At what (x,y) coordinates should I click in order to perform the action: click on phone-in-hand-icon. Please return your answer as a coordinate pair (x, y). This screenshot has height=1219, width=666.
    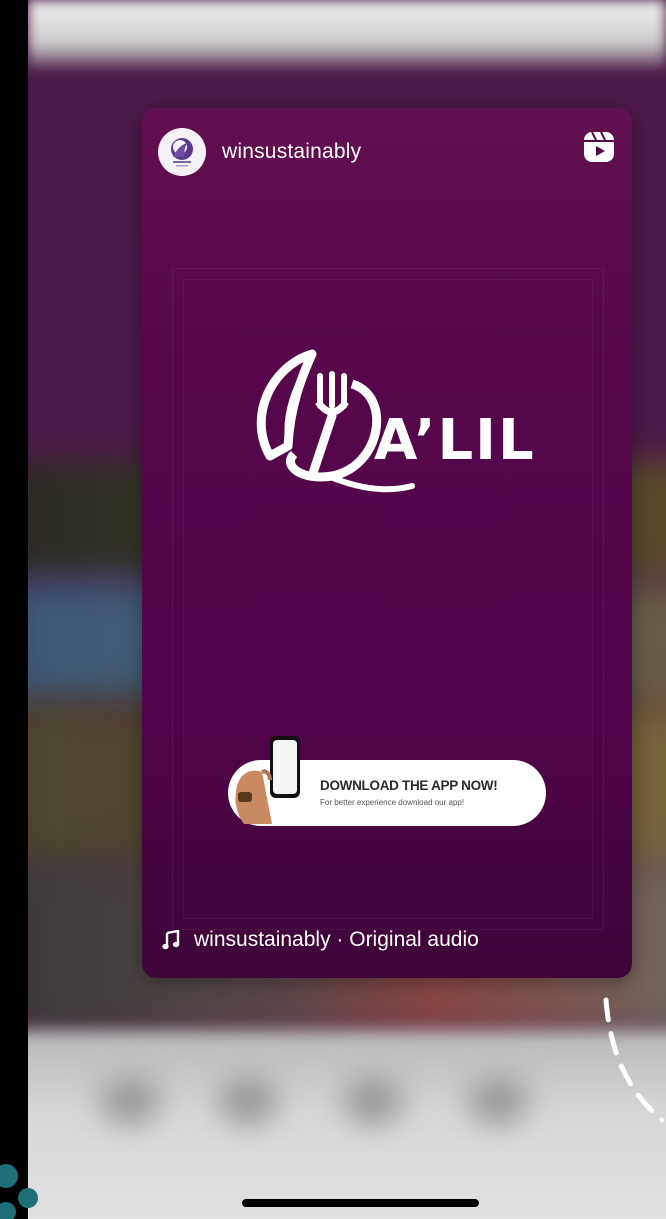
    Looking at the image, I should click on (267, 780).